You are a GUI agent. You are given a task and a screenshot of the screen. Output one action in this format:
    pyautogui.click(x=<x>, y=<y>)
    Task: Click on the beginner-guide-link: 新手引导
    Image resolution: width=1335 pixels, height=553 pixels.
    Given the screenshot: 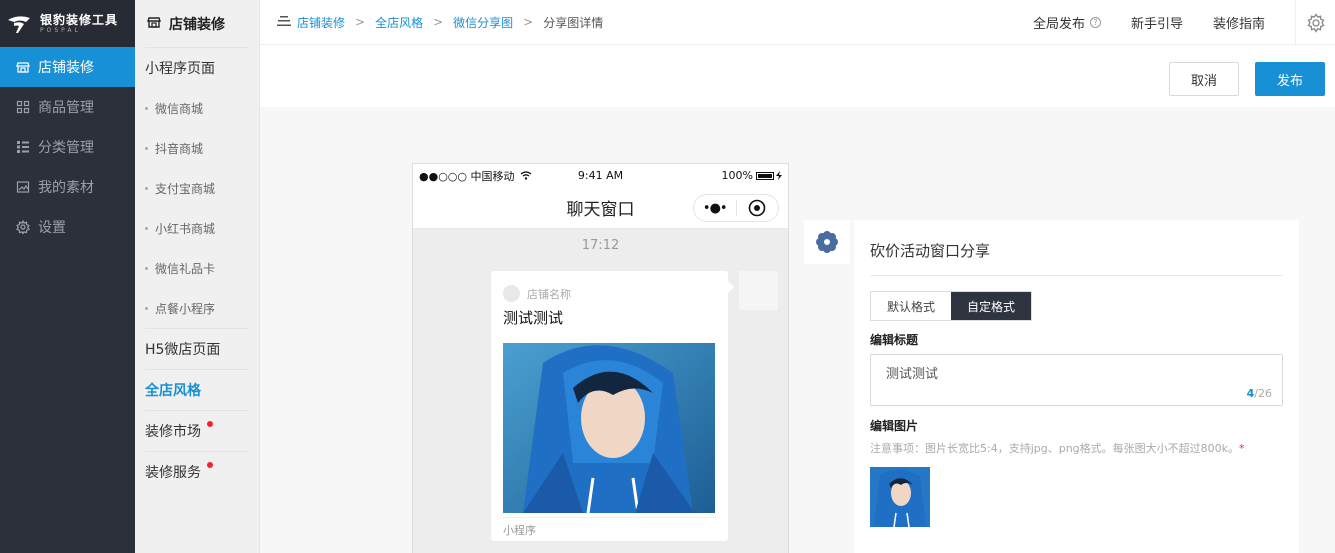 What is the action you would take?
    pyautogui.click(x=1157, y=22)
    